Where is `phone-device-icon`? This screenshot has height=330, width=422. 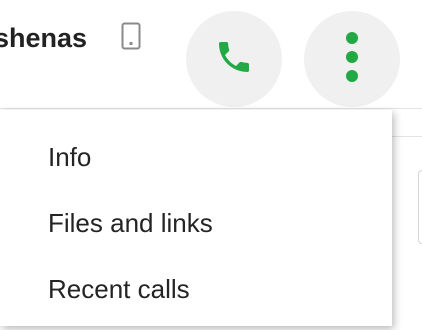
phone-device-icon is located at coordinates (131, 36).